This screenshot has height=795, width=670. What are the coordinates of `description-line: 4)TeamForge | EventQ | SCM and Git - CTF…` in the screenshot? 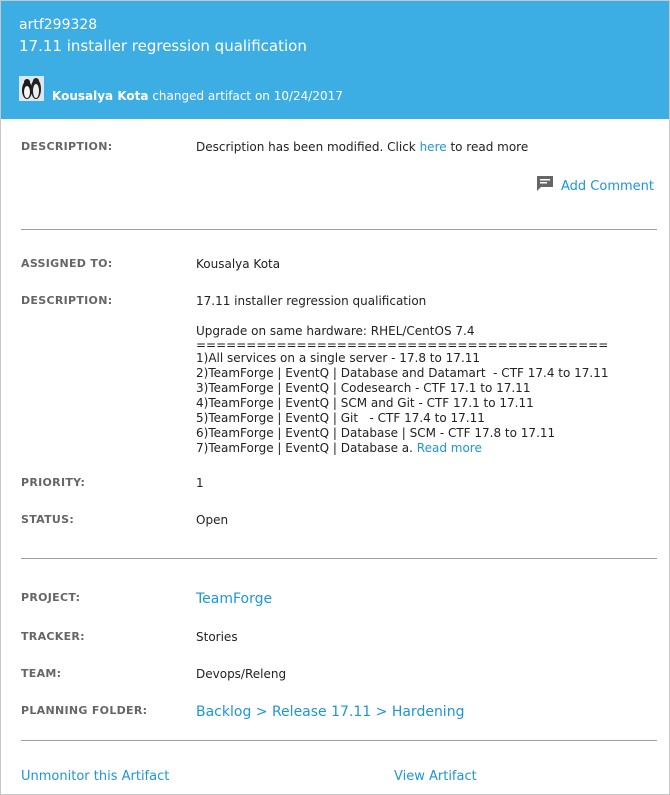 It's located at (365, 403).